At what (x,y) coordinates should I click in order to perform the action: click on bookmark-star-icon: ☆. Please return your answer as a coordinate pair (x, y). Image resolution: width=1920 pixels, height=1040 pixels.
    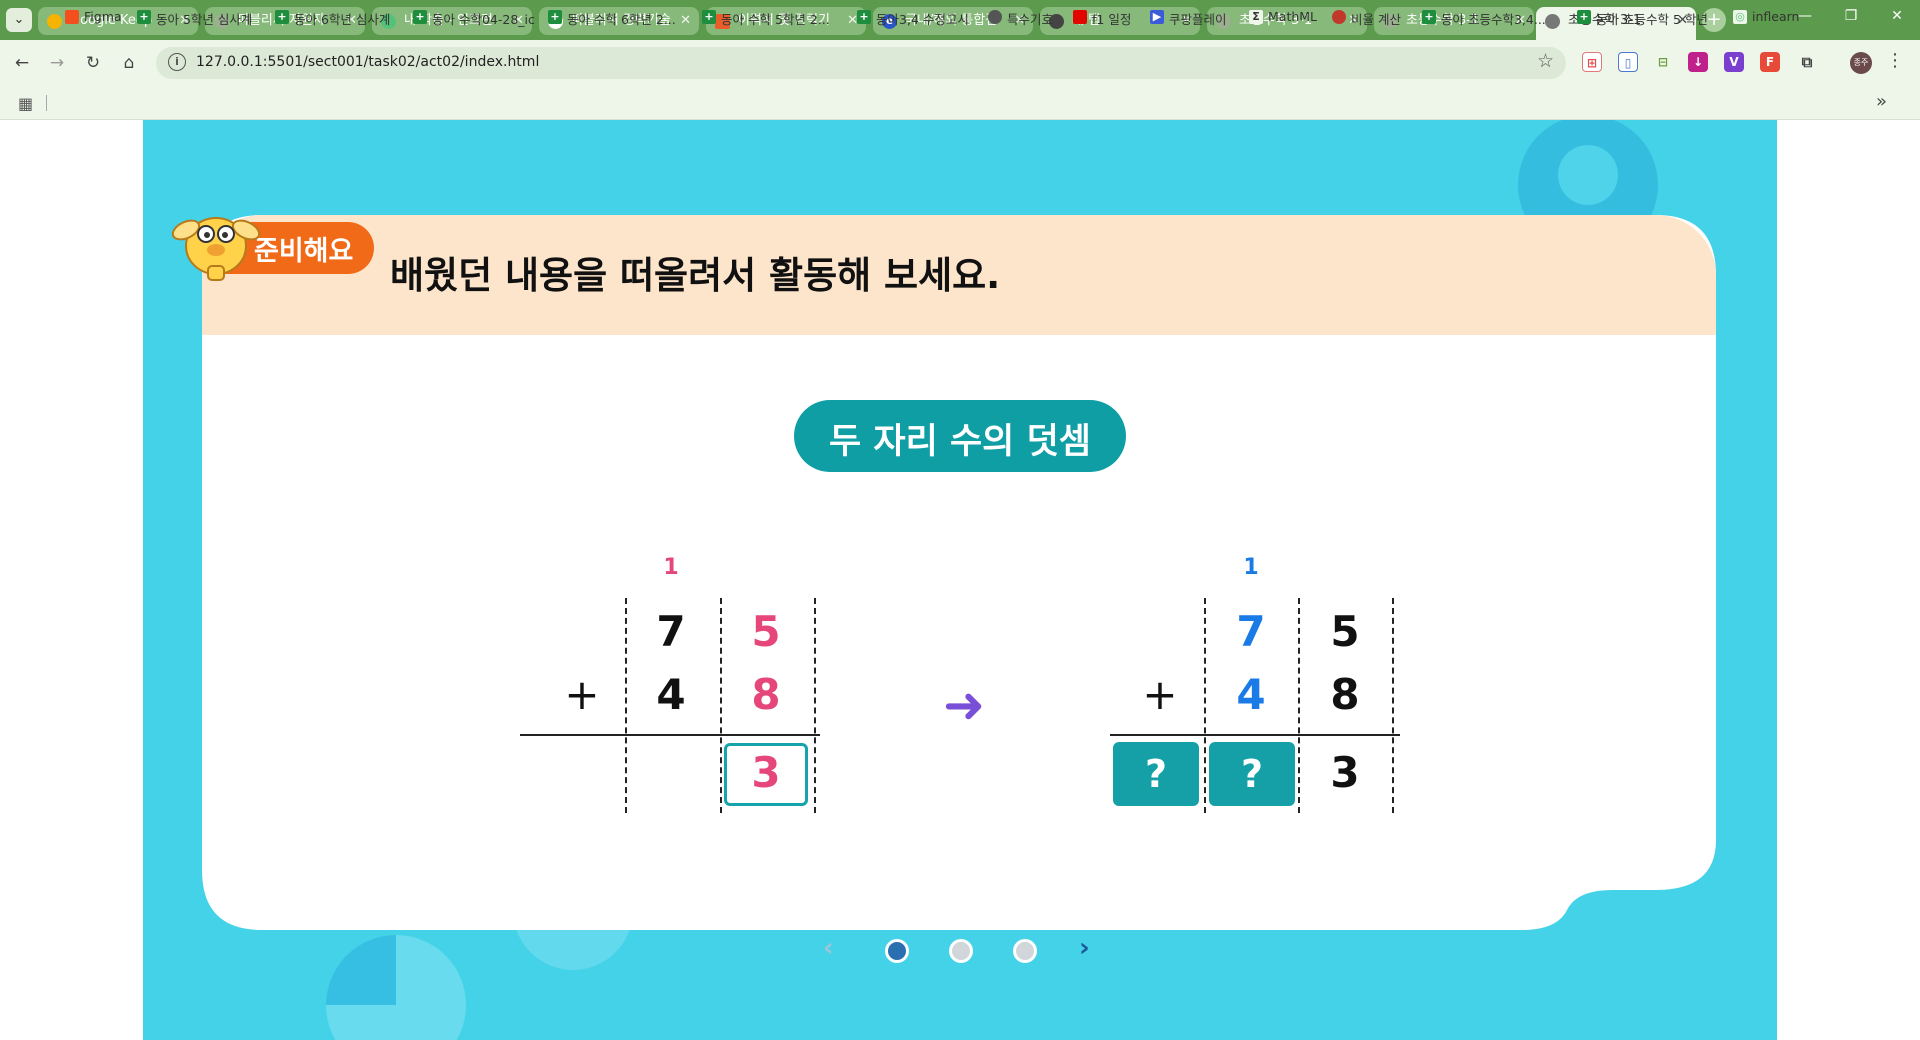
    Looking at the image, I should click on (1545, 61).